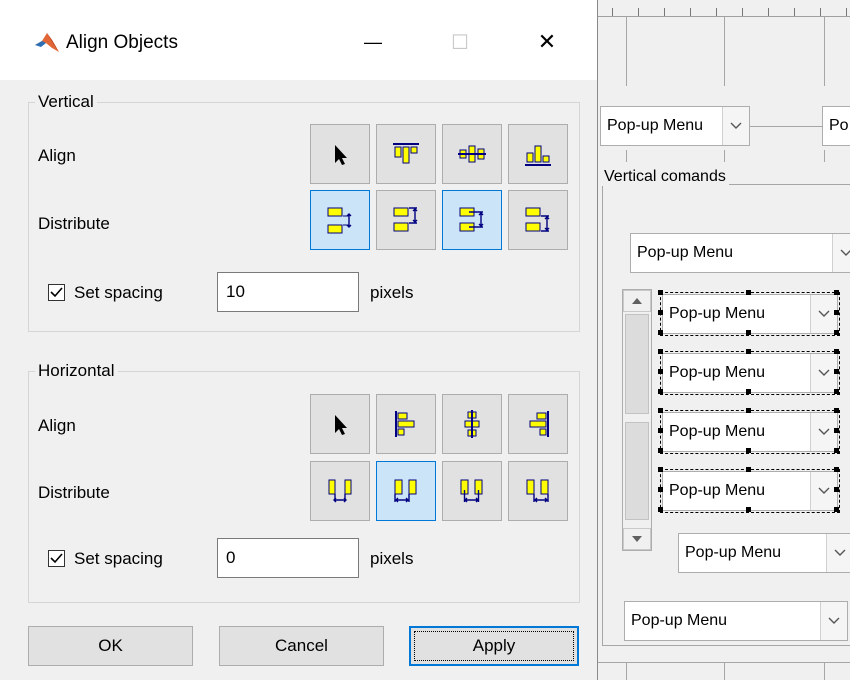  What do you see at coordinates (57, 155) in the screenshot?
I see `vertical-align-label: Align` at bounding box center [57, 155].